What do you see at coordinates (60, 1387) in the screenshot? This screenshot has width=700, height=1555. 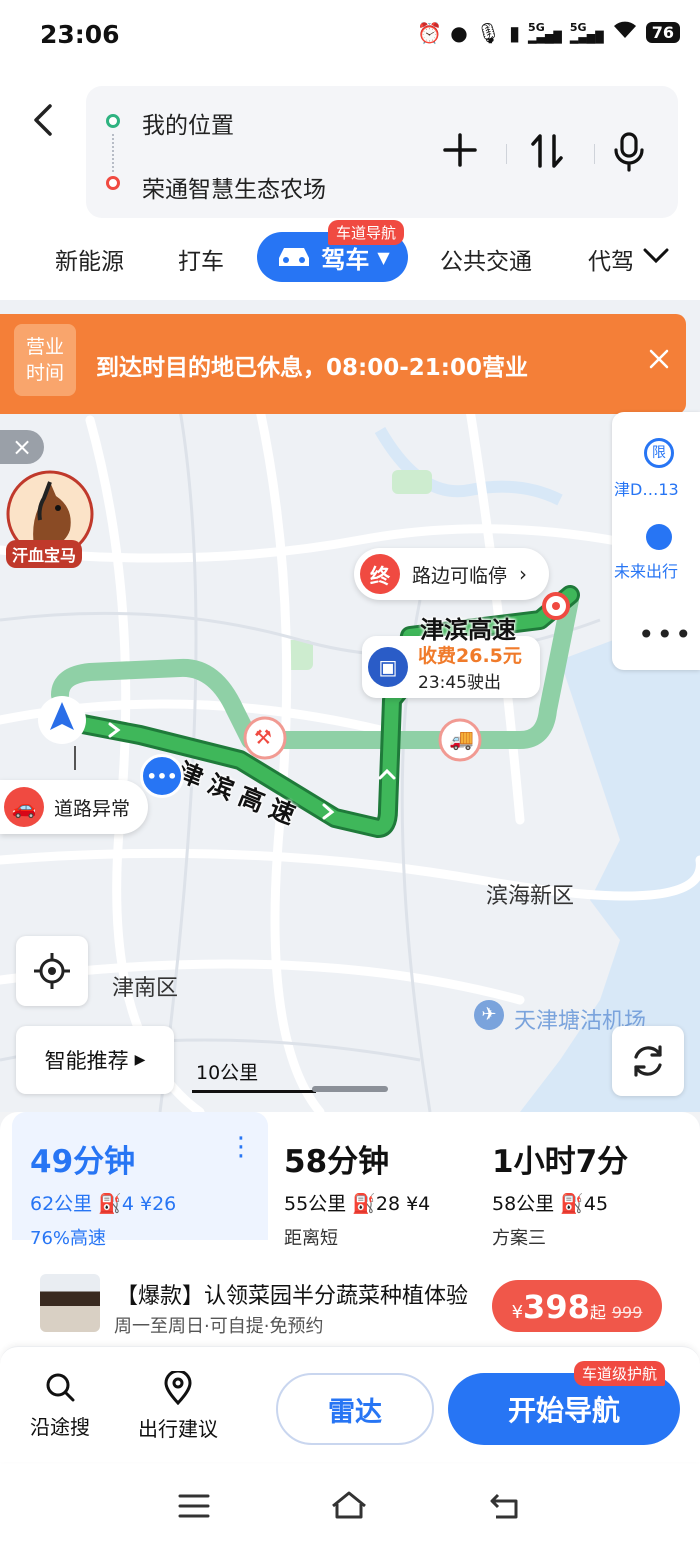 I see `search-icon` at bounding box center [60, 1387].